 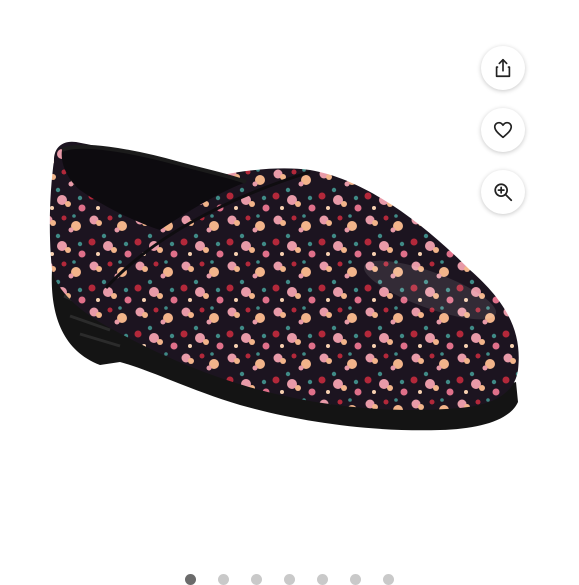 I want to click on like-button, so click(x=503, y=130).